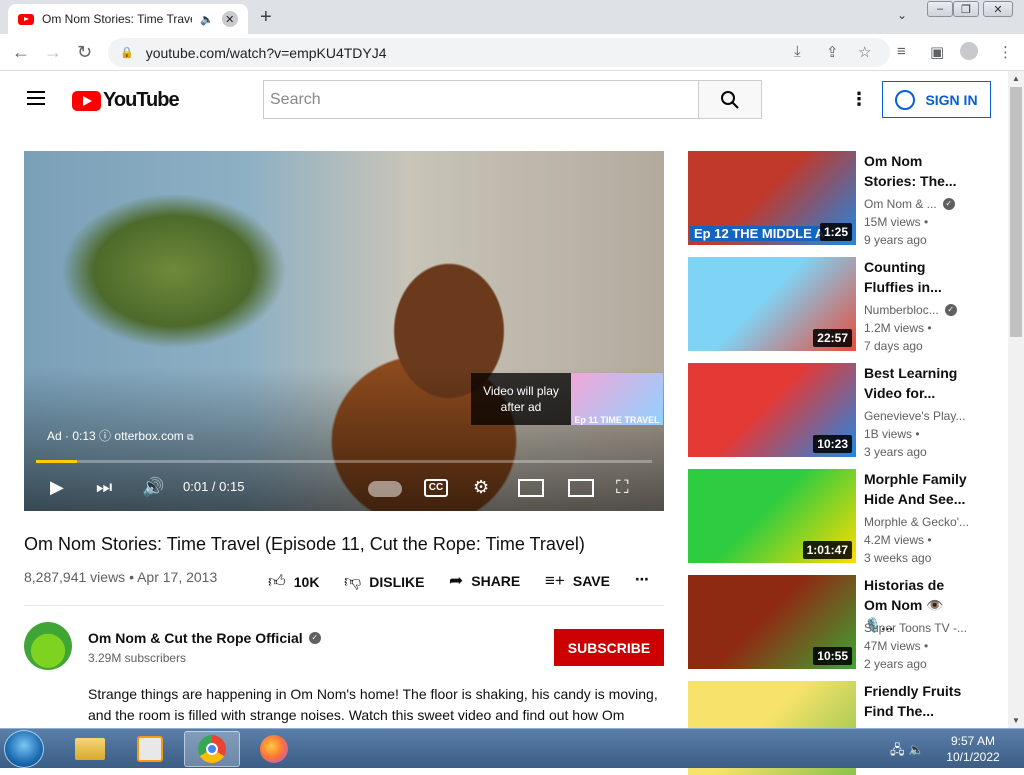 The width and height of the screenshot is (1024, 775). What do you see at coordinates (730, 99) in the screenshot?
I see `search-button` at bounding box center [730, 99].